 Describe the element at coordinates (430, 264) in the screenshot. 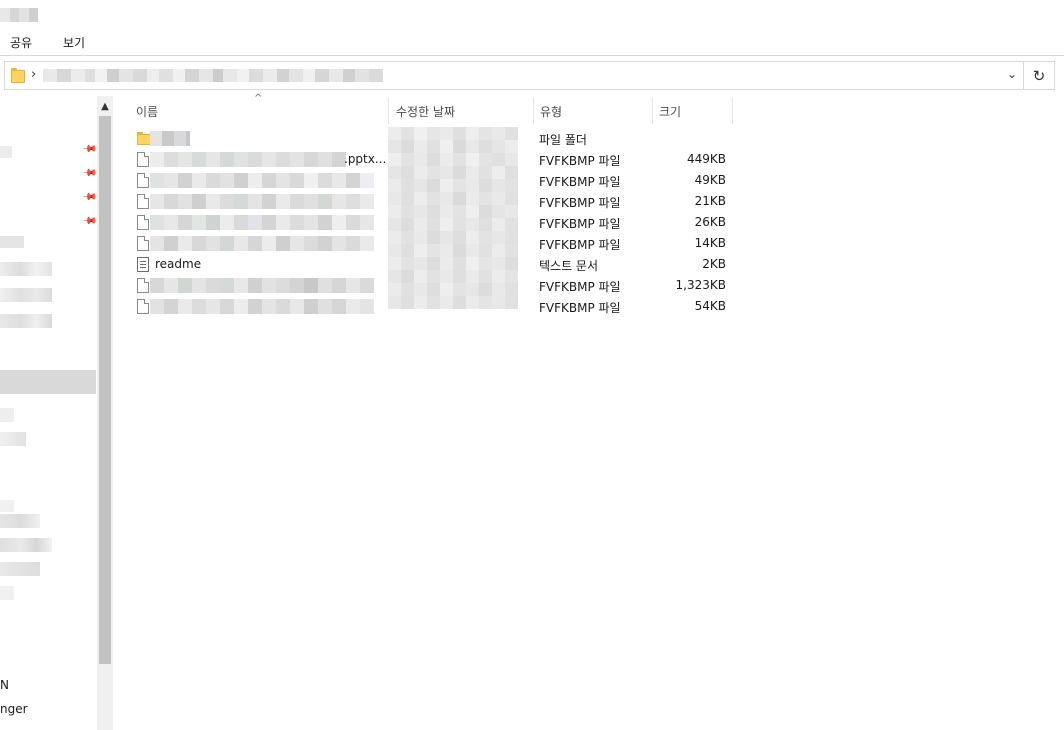

I see `file-row-readme: readme 텍스트 문서 2KB` at that location.